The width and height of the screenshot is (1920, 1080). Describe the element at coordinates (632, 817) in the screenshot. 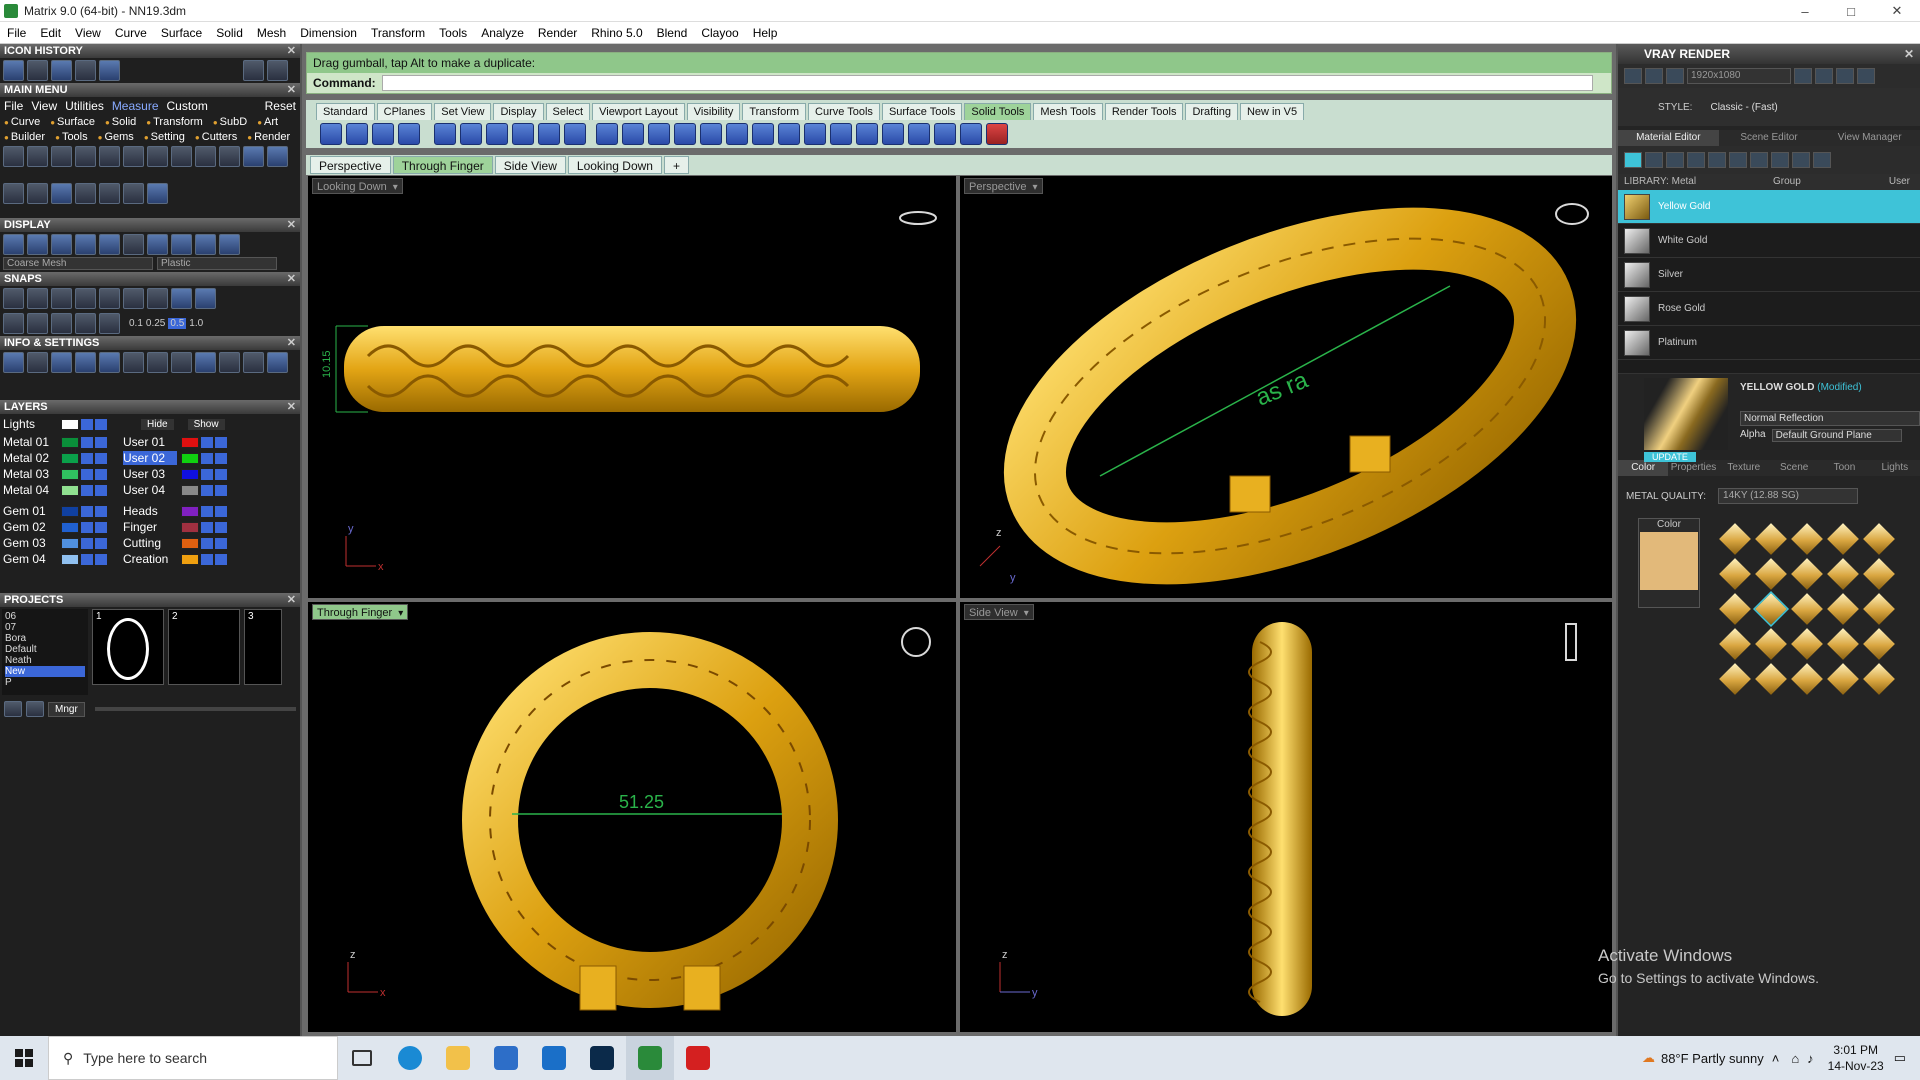

I see `viewport-through-finger: Through Finger 51.25 z x` at that location.